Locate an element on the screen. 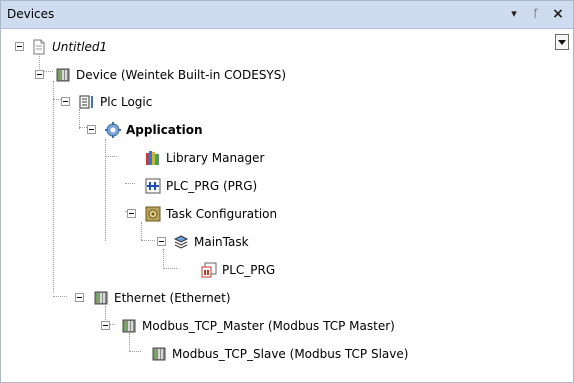  program-pou-icon is located at coordinates (153, 186).